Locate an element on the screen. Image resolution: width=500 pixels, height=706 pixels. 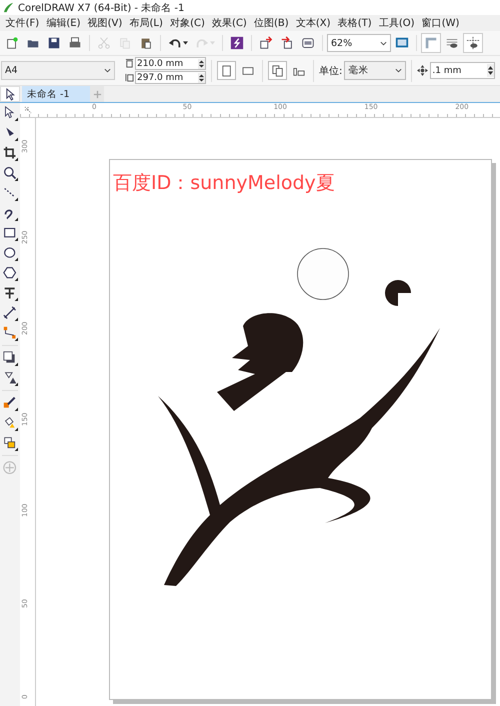
portrait-page-icon is located at coordinates (227, 70).